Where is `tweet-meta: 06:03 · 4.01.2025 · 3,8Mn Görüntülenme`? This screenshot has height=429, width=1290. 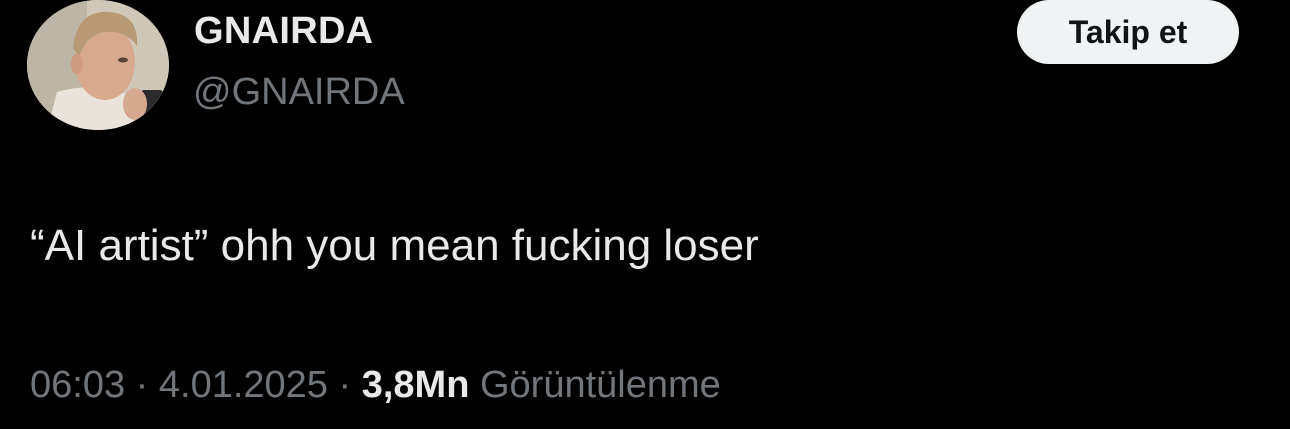
tweet-meta: 06:03 · 4.01.2025 · 3,8Mn Görüntülenme is located at coordinates (375, 385).